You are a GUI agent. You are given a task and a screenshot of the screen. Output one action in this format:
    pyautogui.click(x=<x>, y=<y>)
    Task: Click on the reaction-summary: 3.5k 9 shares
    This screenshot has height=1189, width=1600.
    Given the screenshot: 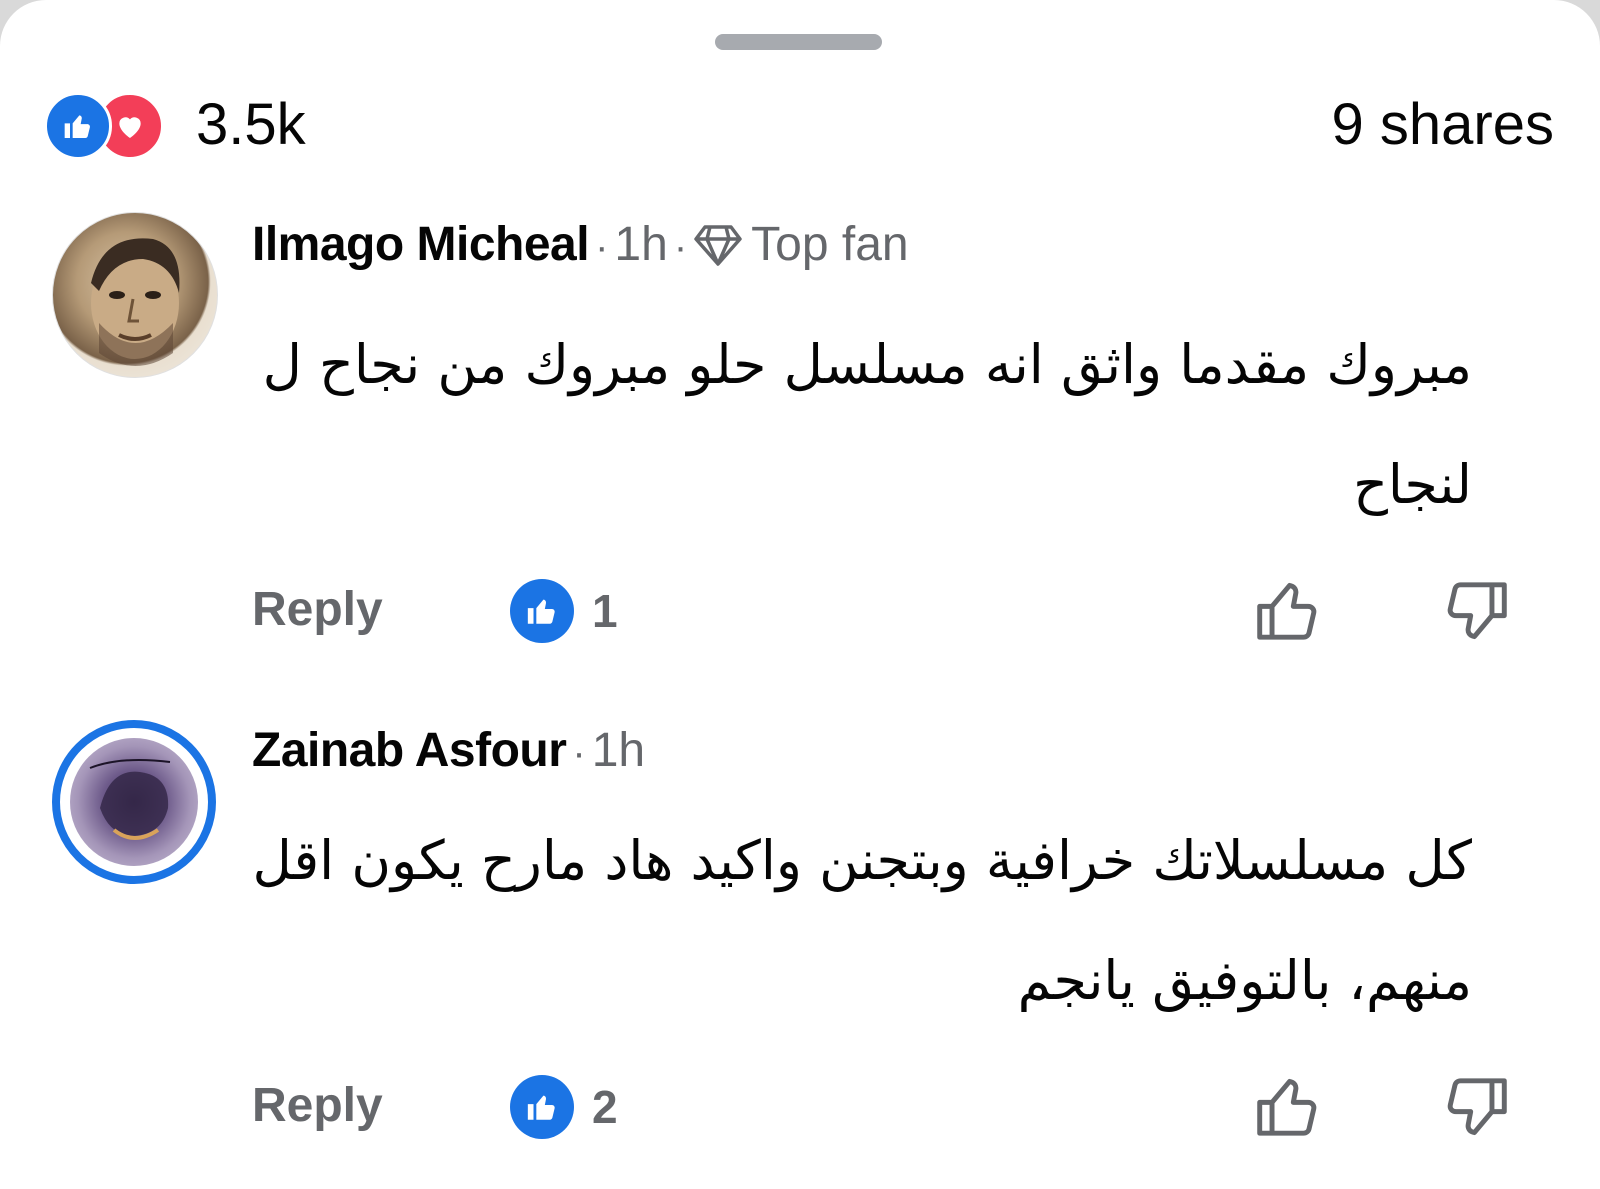 What is the action you would take?
    pyautogui.click(x=799, y=125)
    